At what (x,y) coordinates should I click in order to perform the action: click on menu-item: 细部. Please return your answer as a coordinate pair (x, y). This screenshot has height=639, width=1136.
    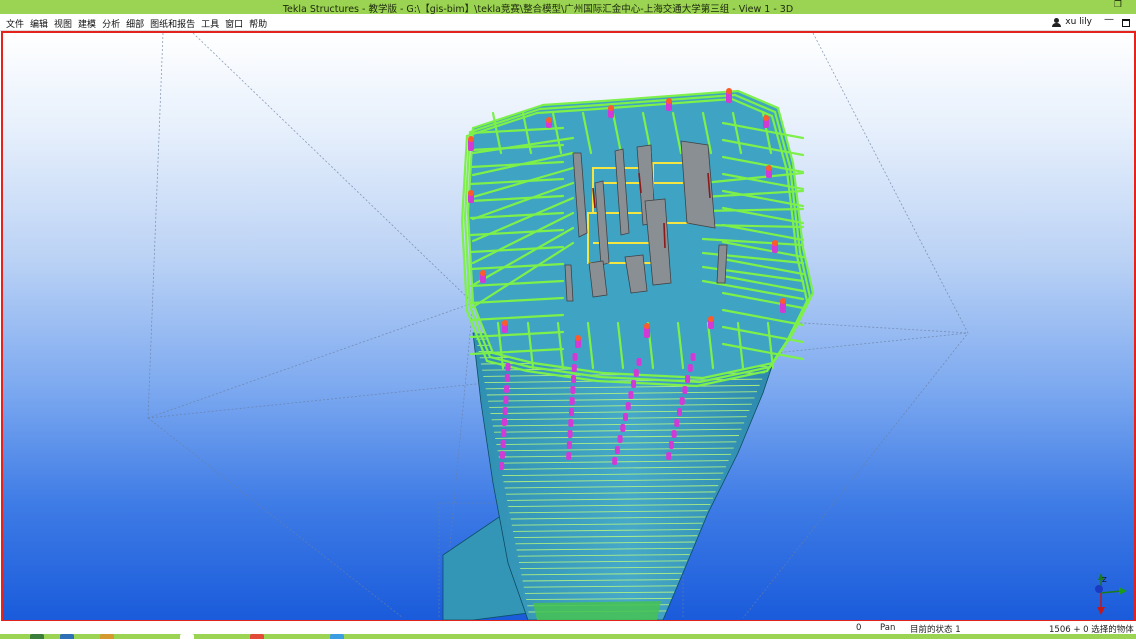
    Looking at the image, I should click on (136, 23).